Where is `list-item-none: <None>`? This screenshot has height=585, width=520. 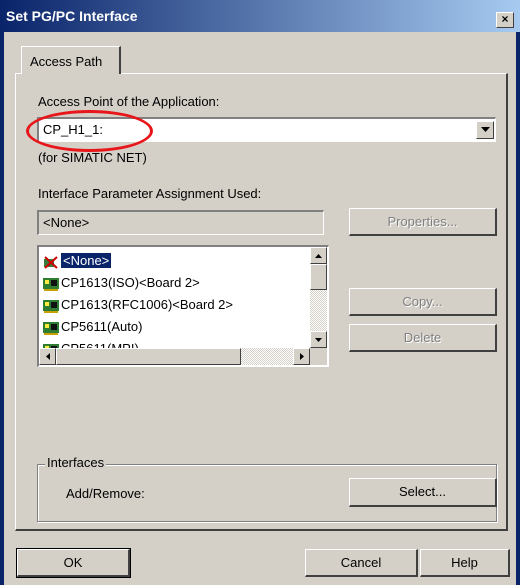 list-item-none: <None> is located at coordinates (77, 263).